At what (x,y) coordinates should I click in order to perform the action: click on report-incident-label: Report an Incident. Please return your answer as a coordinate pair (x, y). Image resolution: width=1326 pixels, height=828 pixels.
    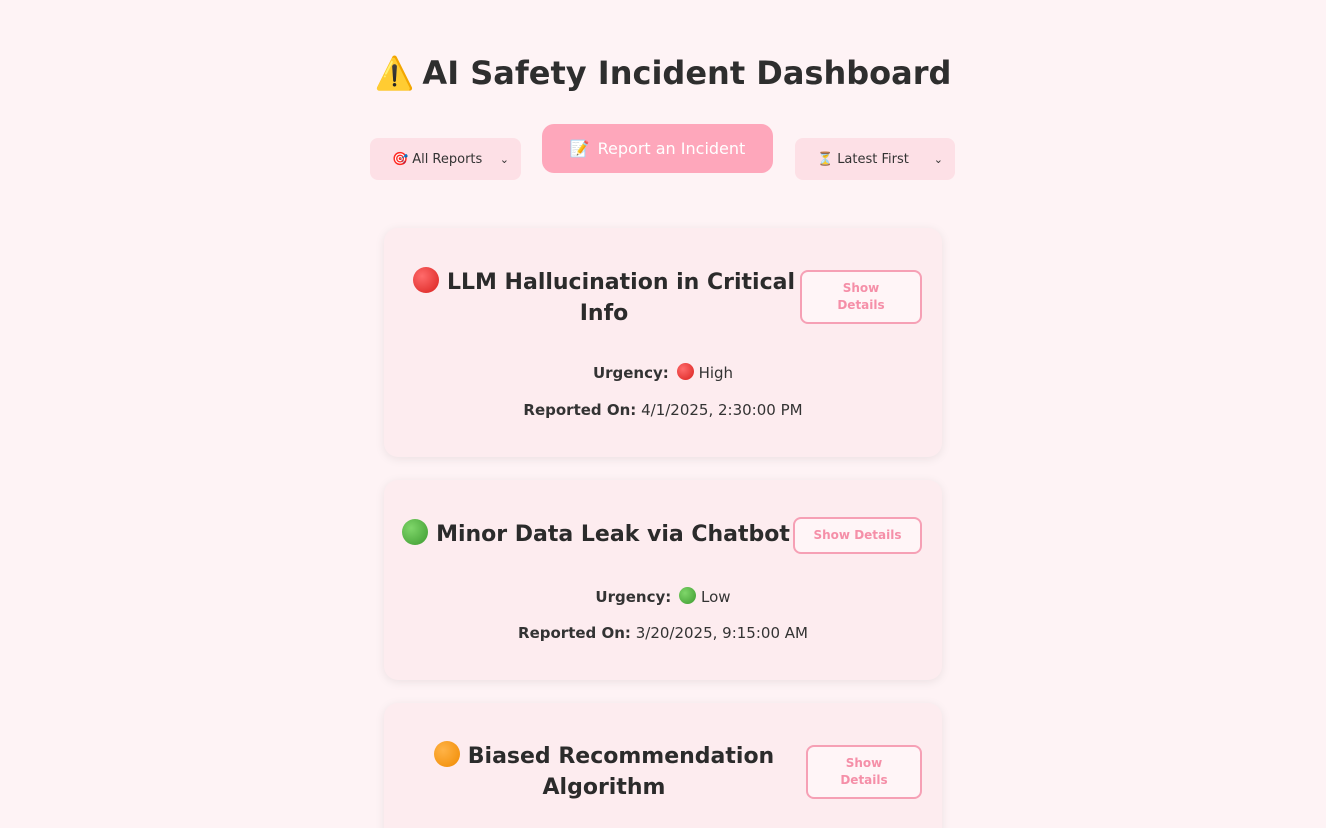
    Looking at the image, I should click on (671, 148).